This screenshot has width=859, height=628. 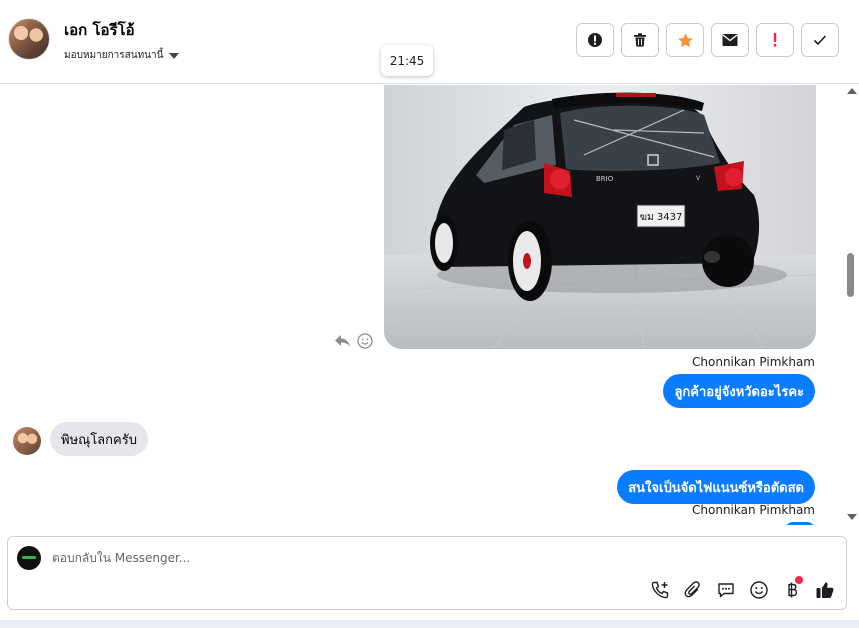 I want to click on contact-avatar, so click(x=29, y=39).